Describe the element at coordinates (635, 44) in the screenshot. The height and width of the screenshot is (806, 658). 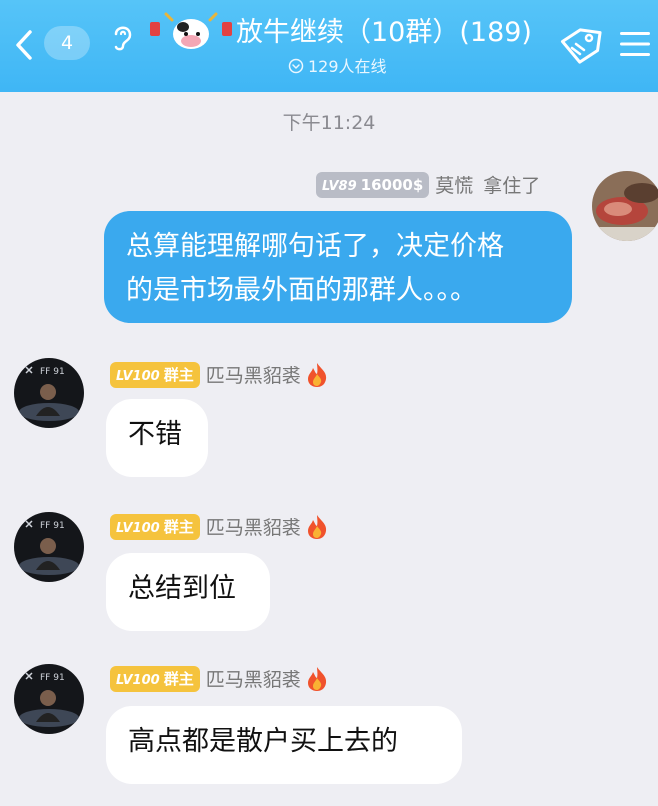
I see `menu-icon` at that location.